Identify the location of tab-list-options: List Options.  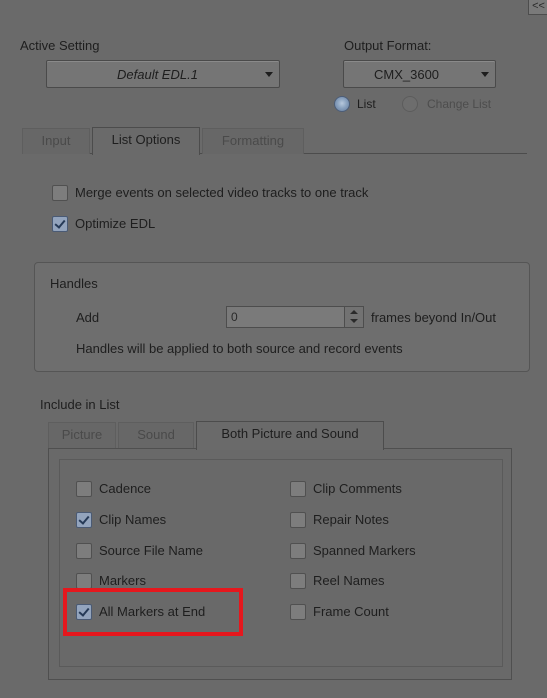
(146, 141).